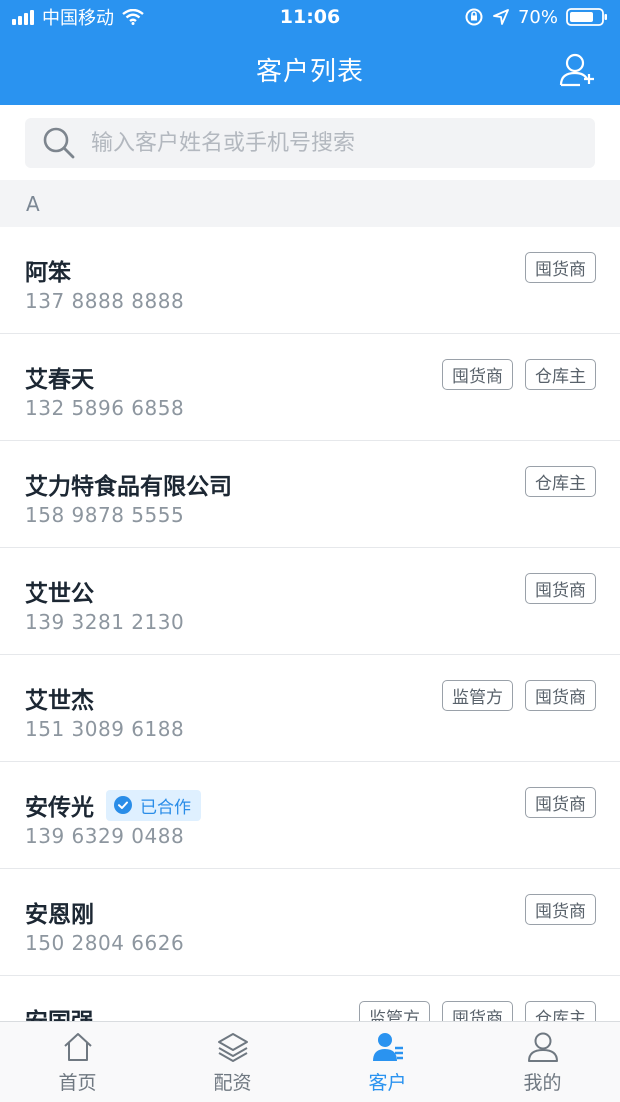 This screenshot has width=620, height=1102. Describe the element at coordinates (59, 701) in the screenshot. I see `customer-name: 艾世杰` at that location.